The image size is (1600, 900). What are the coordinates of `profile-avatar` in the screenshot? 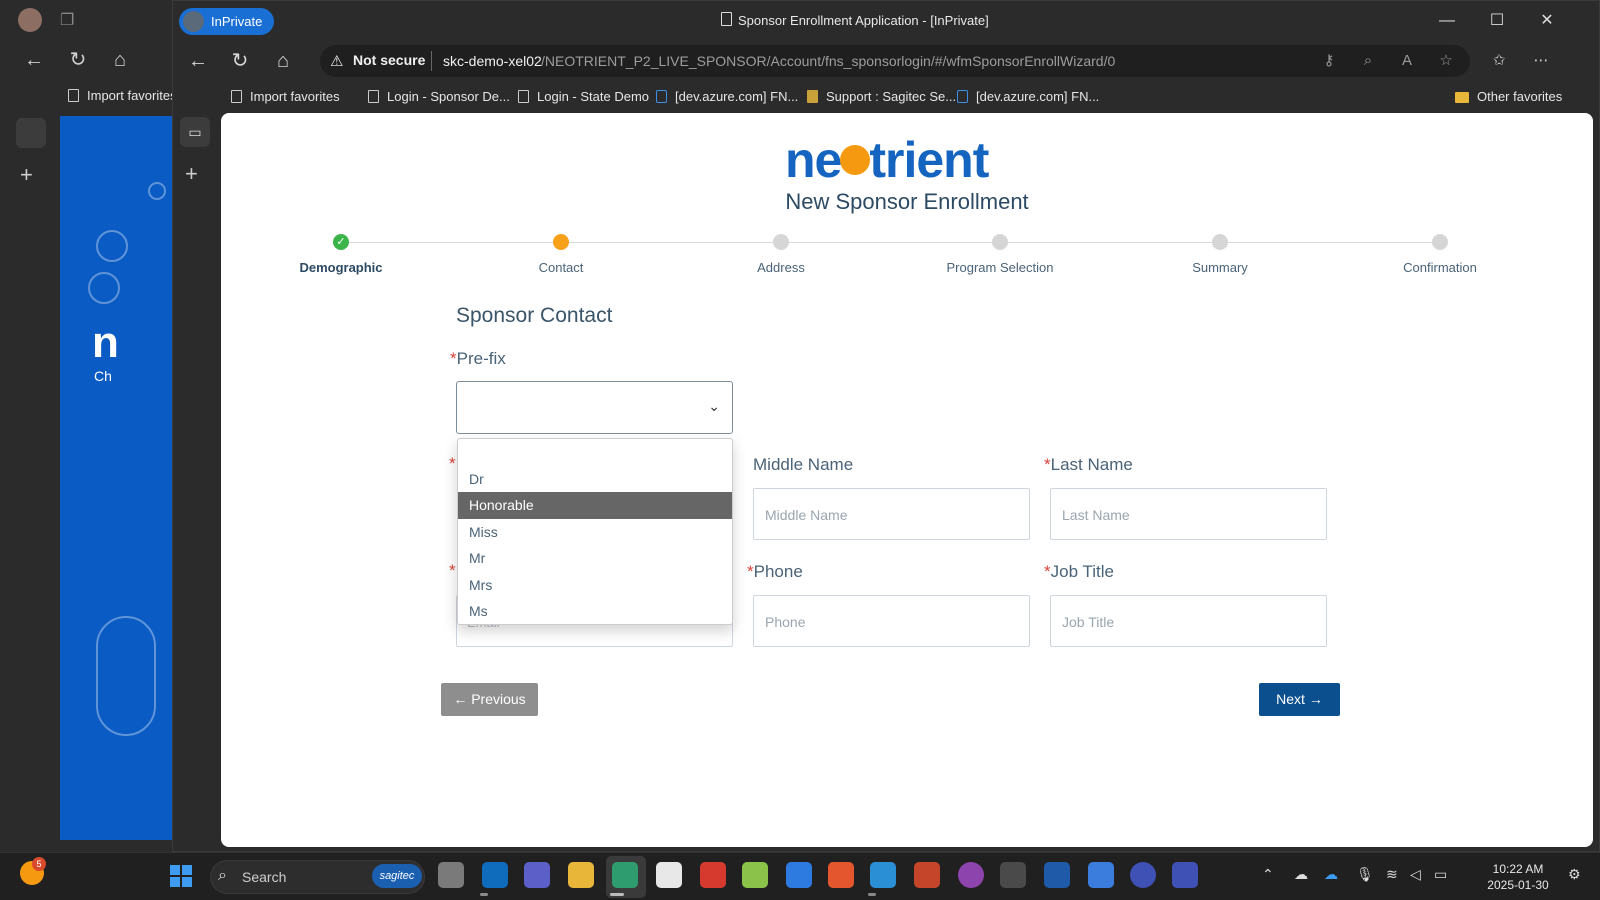 It's located at (30, 20).